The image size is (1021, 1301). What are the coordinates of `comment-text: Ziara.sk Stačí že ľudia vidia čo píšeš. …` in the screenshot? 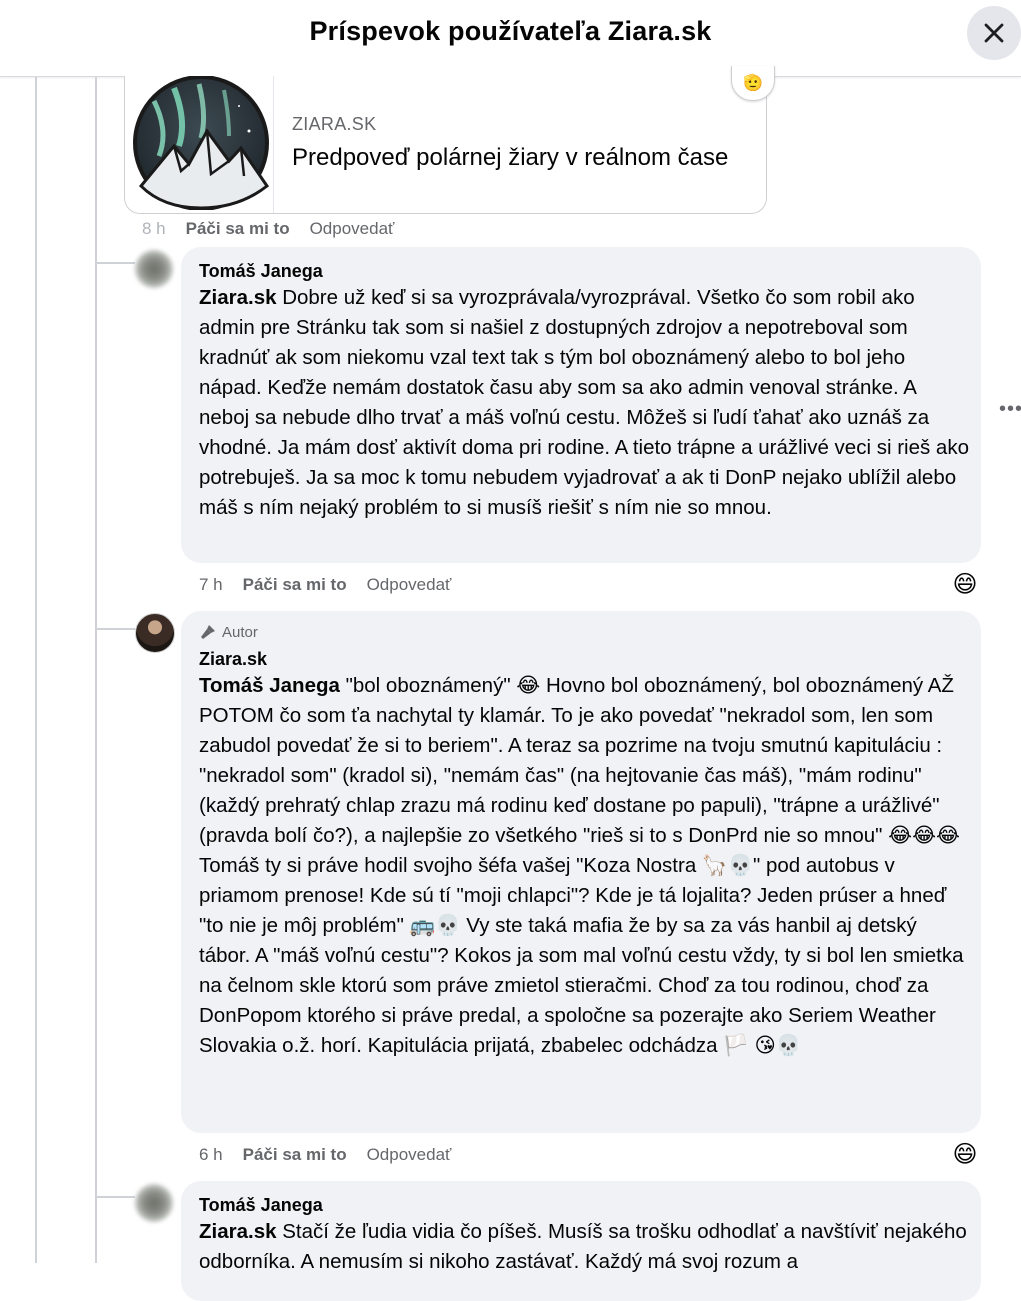 It's located at (585, 1247).